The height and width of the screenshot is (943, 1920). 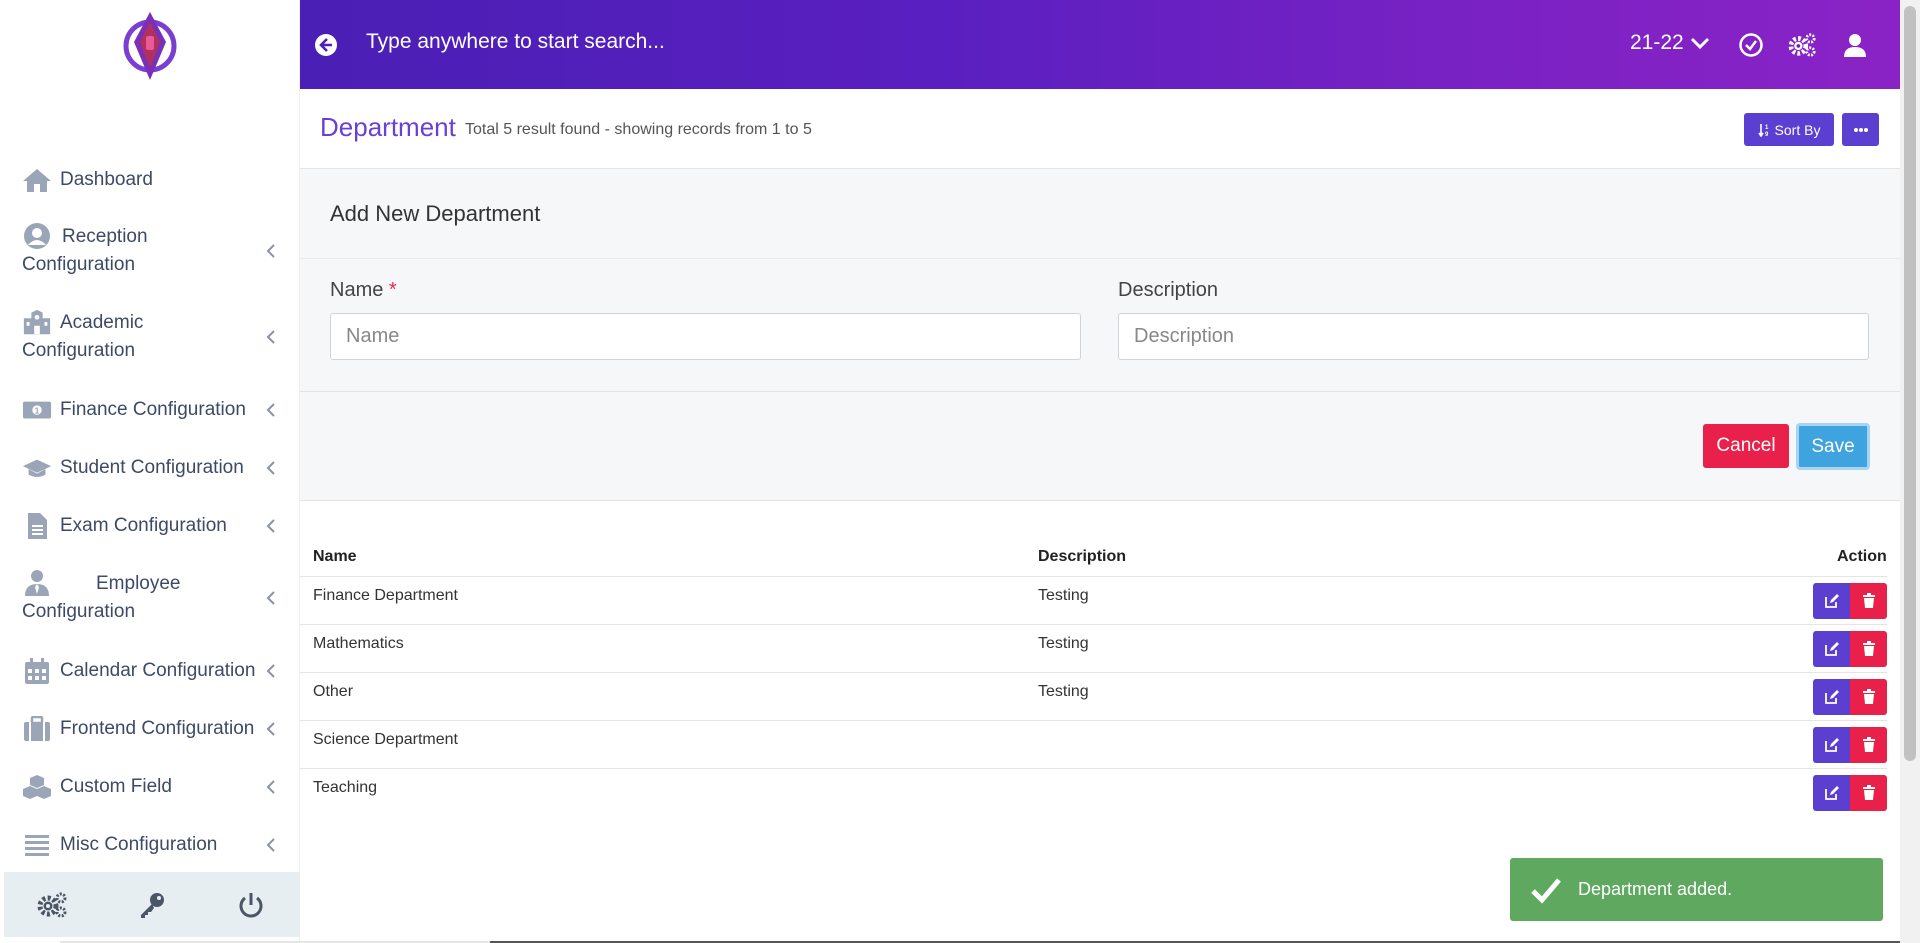 I want to click on sidebar-item-student-configuration: Student Configuration, so click(x=150, y=468).